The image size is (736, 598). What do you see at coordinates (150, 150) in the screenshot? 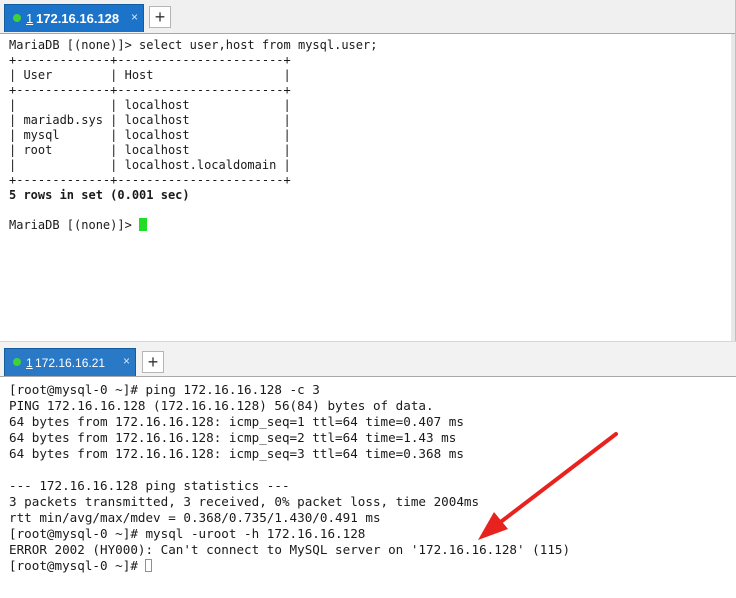
I see `terminal-line: | root | localhost |` at bounding box center [150, 150].